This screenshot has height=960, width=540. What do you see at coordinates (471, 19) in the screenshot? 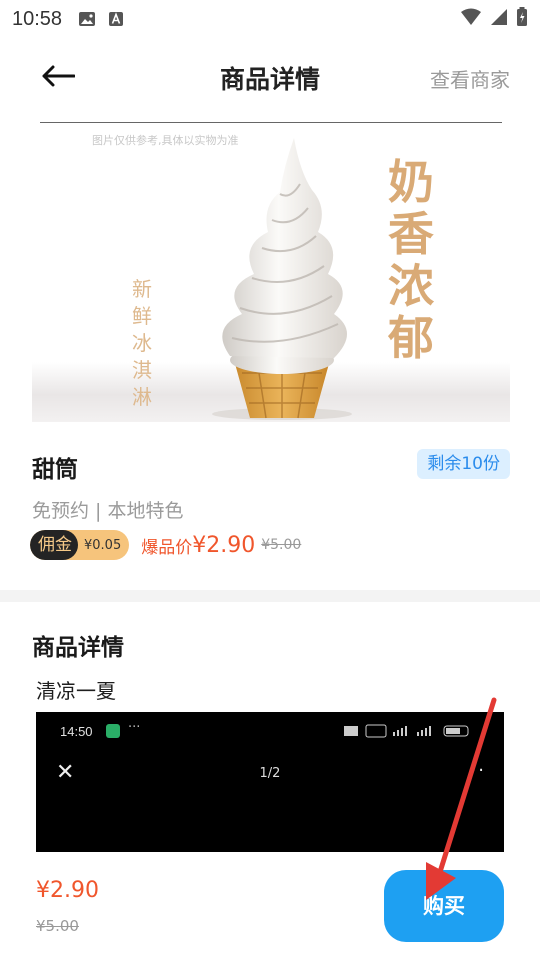
I see `wifi-icon` at bounding box center [471, 19].